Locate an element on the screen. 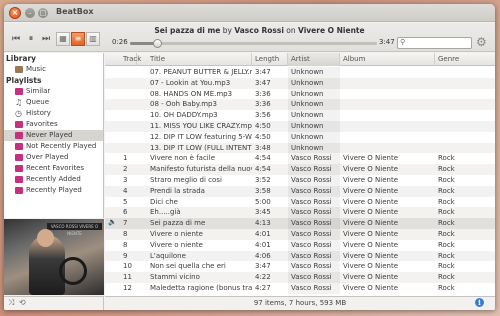  cell-length: 3:36 is located at coordinates (263, 93).